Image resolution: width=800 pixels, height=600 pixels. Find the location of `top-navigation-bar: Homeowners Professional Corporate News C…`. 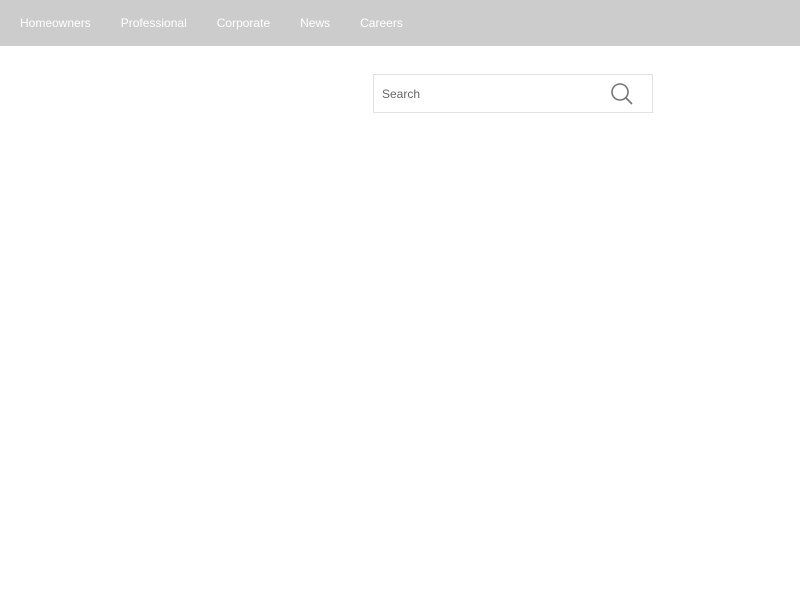

top-navigation-bar: Homeowners Professional Corporate News C… is located at coordinates (400, 23).